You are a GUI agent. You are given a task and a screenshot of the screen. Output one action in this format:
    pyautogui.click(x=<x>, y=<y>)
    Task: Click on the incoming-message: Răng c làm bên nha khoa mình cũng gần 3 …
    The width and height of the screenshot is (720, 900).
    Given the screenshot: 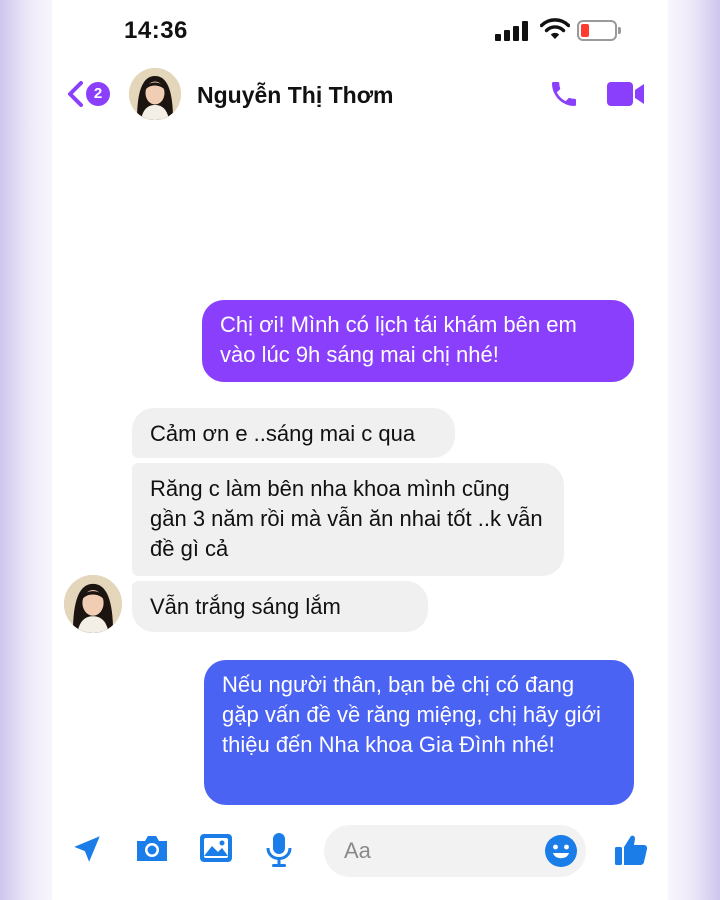 What is the action you would take?
    pyautogui.click(x=348, y=519)
    